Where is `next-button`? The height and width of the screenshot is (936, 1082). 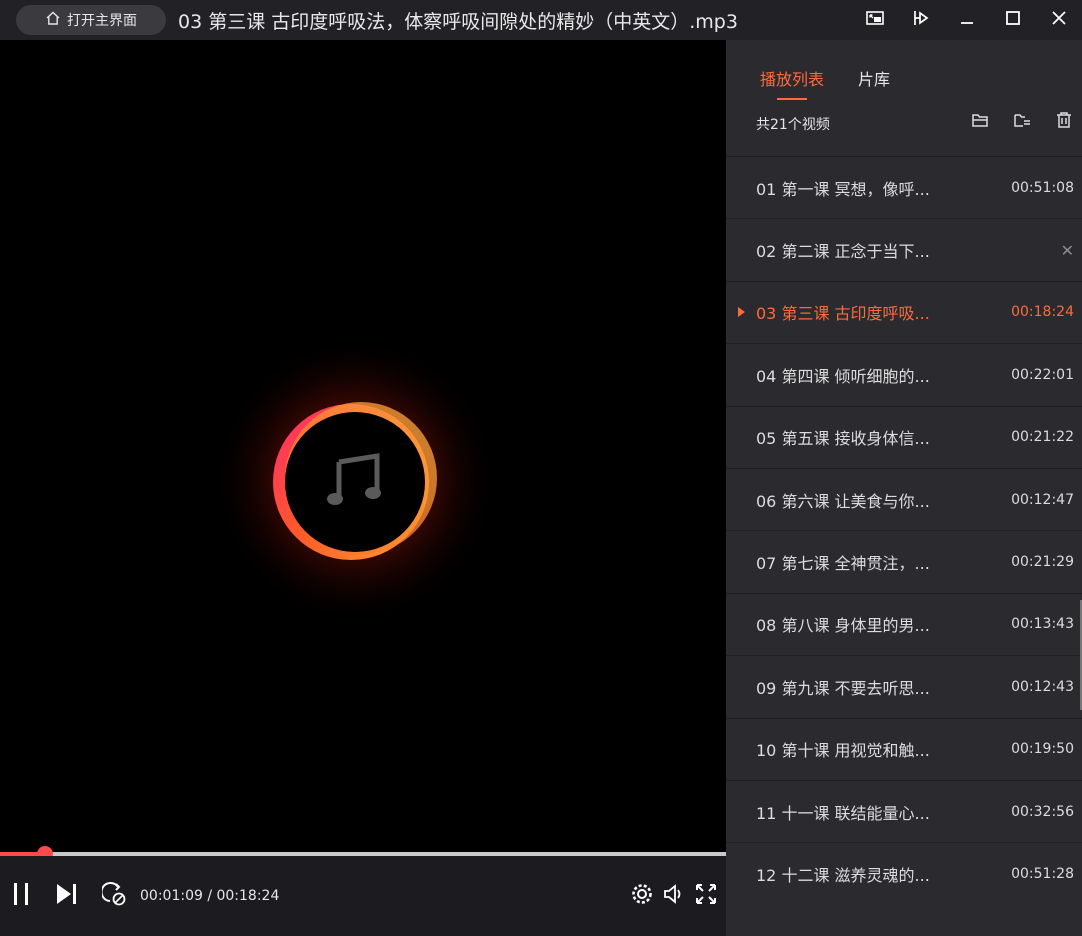 next-button is located at coordinates (67, 896).